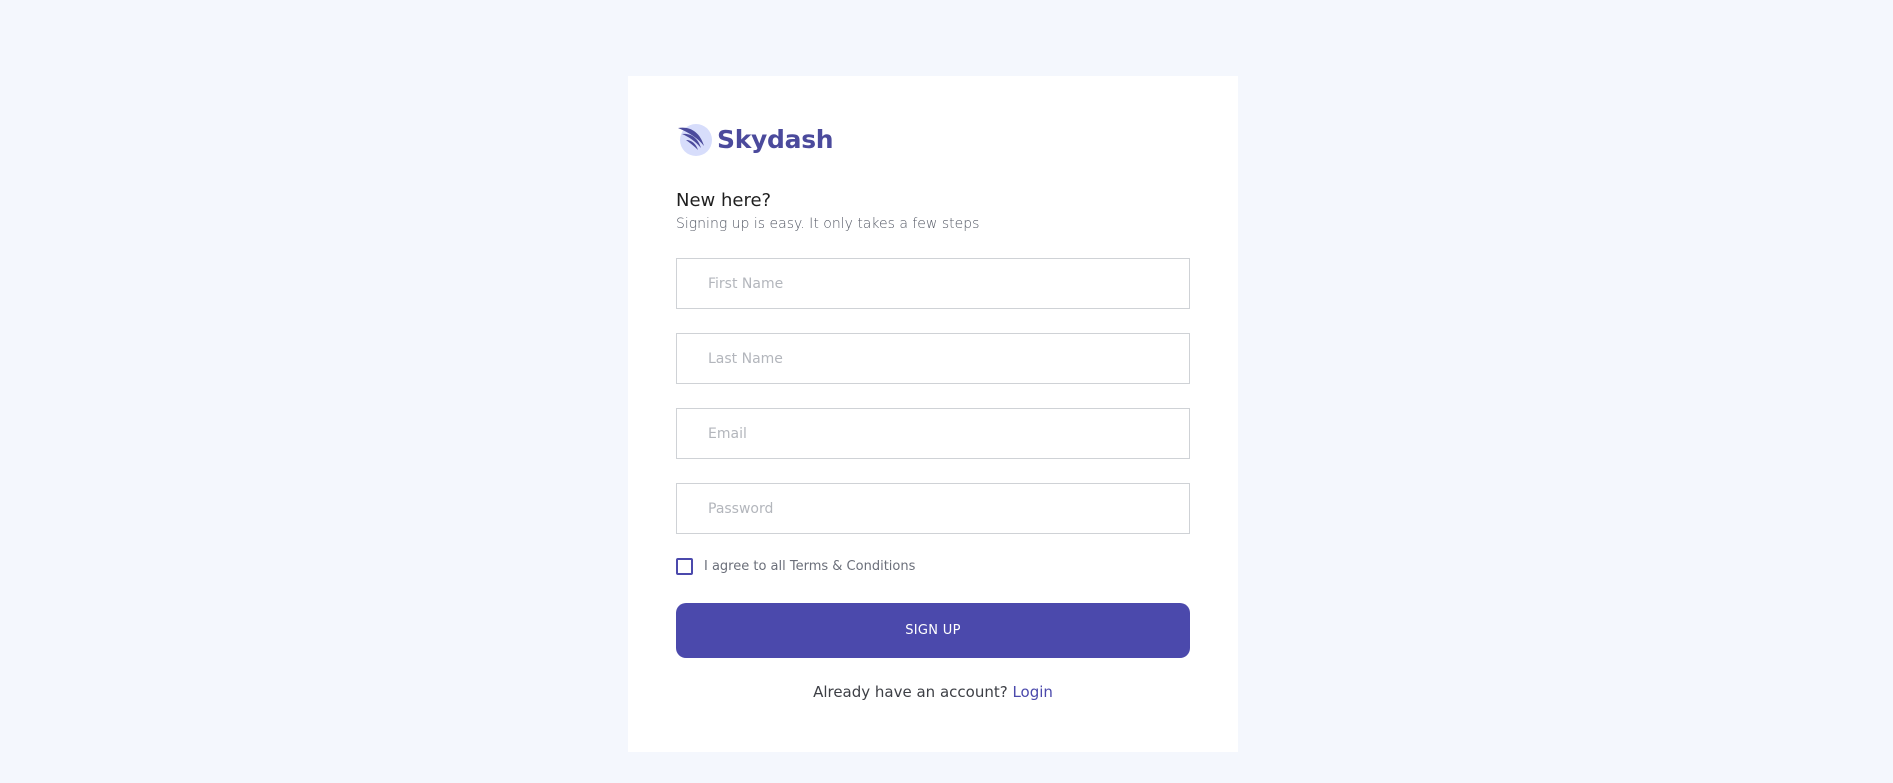  Describe the element at coordinates (724, 200) in the screenshot. I see `page-title: New here?` at that location.